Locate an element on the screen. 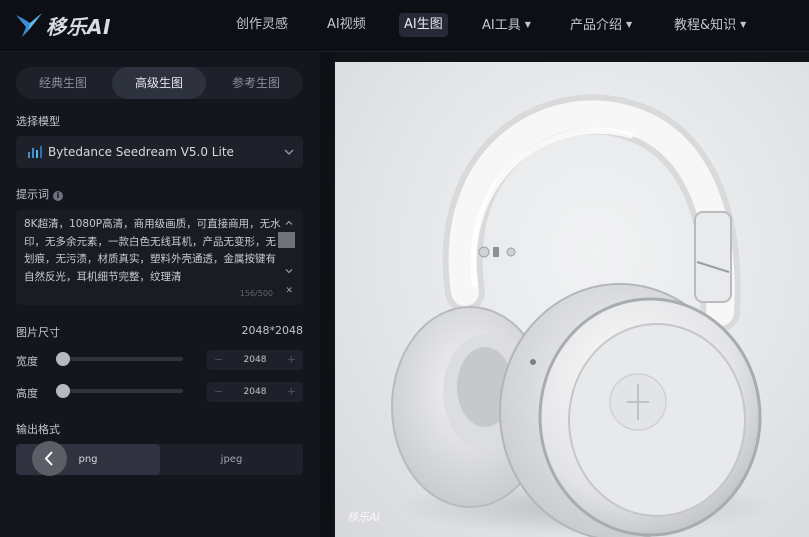 The width and height of the screenshot is (809, 537). size-label: 图片尺寸 is located at coordinates (38, 332).